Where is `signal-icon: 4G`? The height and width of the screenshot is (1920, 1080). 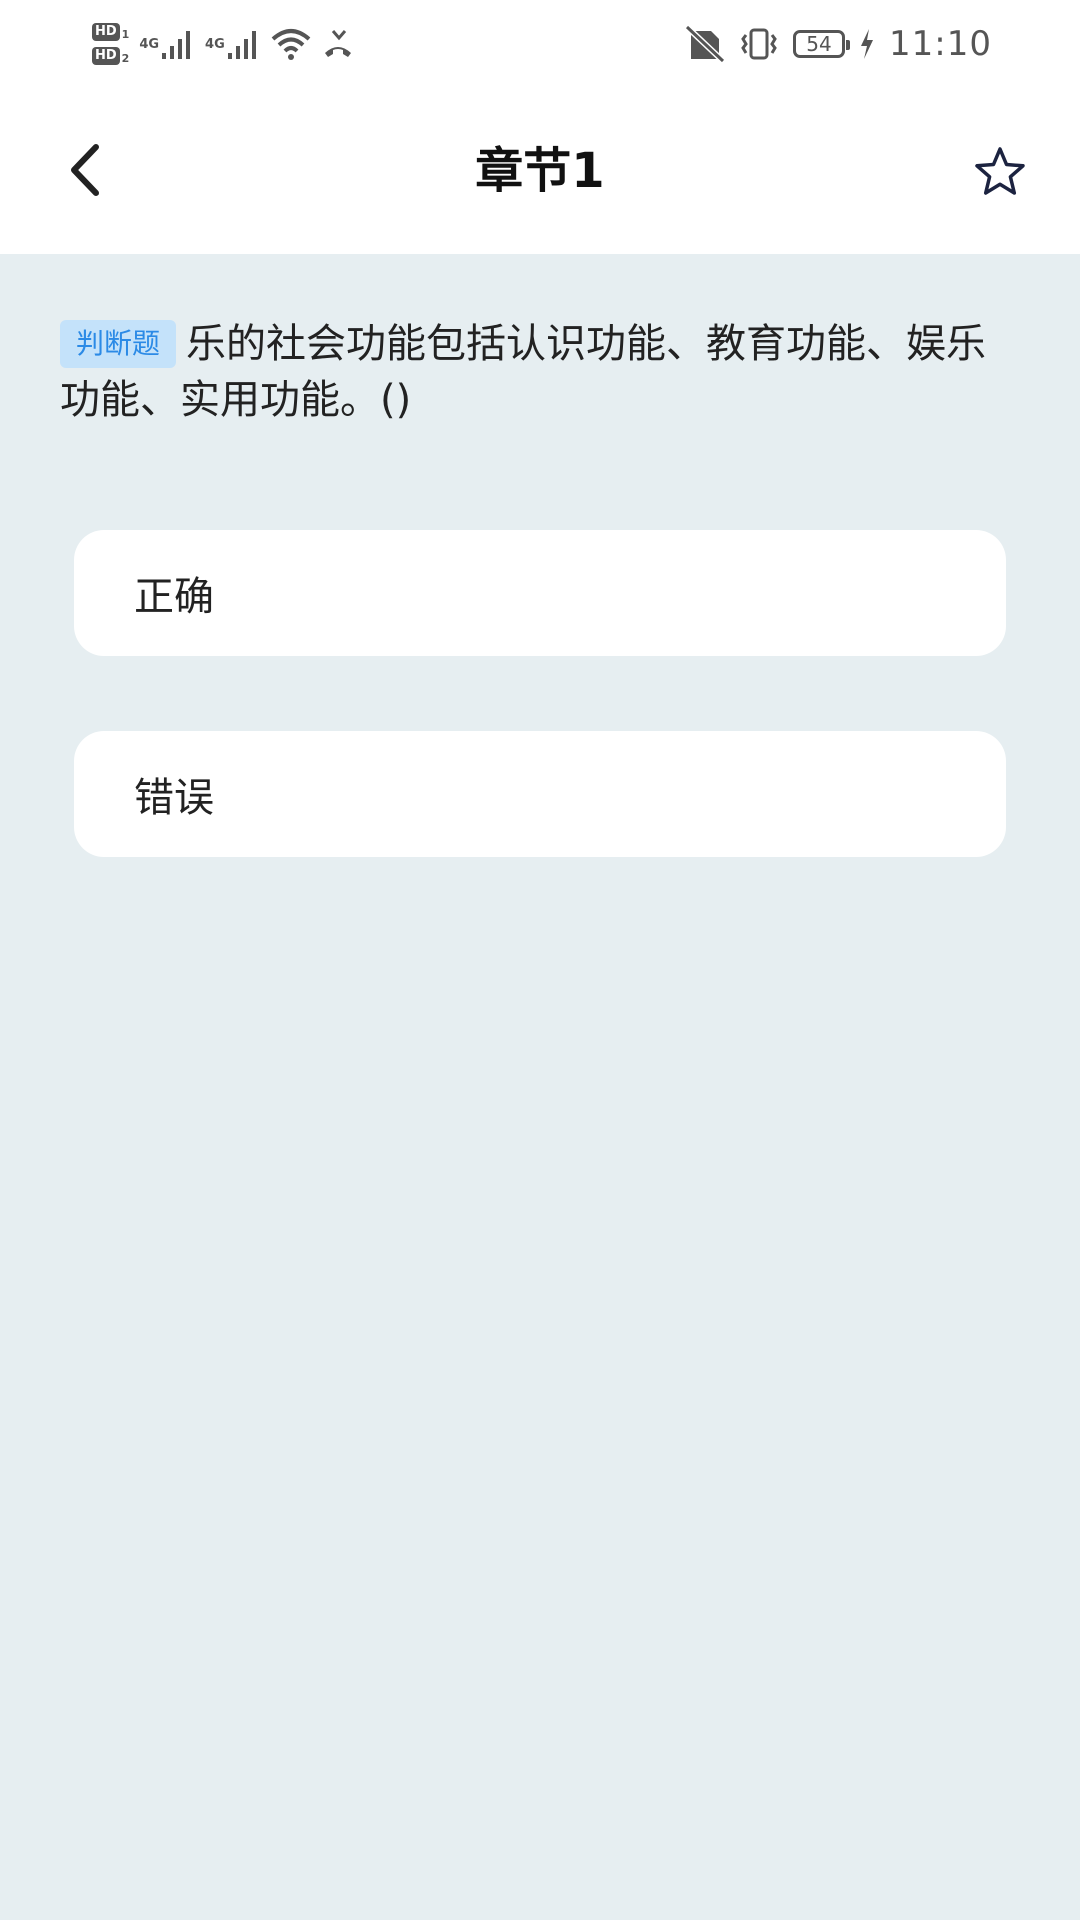
signal-icon: 4G is located at coordinates (167, 44).